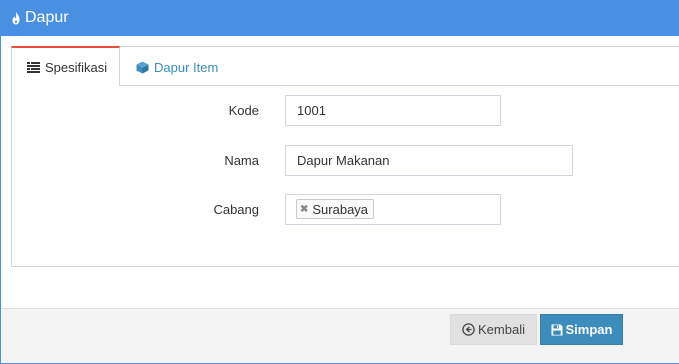 Image resolution: width=679 pixels, height=364 pixels. What do you see at coordinates (243, 110) in the screenshot?
I see `kode-label: Kode` at bounding box center [243, 110].